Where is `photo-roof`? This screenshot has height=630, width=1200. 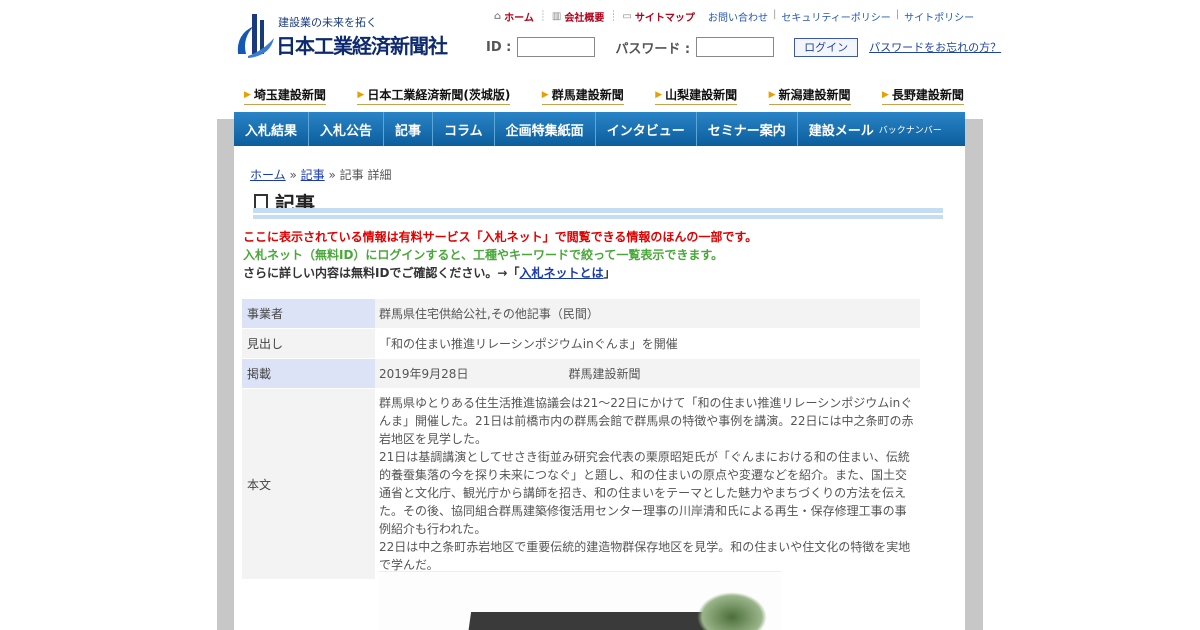
photo-roof is located at coordinates (589, 621).